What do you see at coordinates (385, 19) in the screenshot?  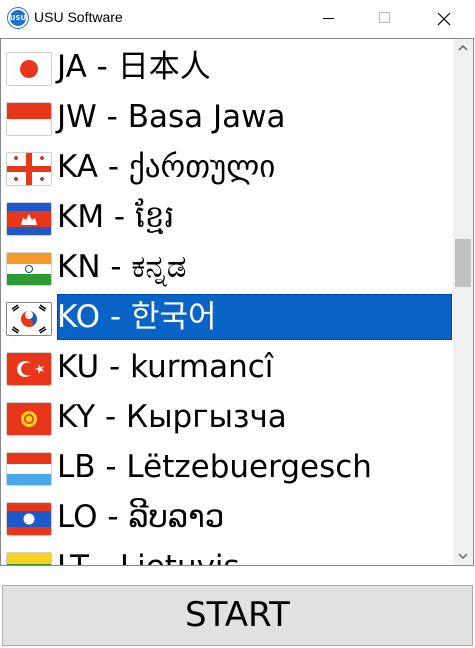 I see `maximize-button` at bounding box center [385, 19].